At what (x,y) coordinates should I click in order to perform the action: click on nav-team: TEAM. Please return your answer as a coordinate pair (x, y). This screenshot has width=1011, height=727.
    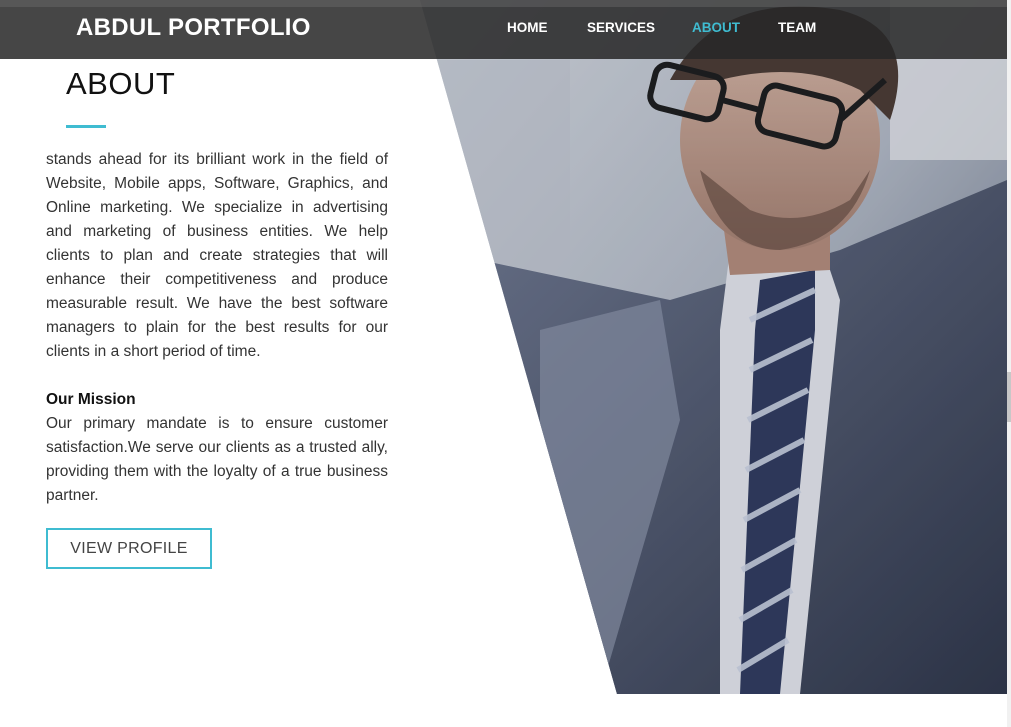
    Looking at the image, I should click on (808, 27).